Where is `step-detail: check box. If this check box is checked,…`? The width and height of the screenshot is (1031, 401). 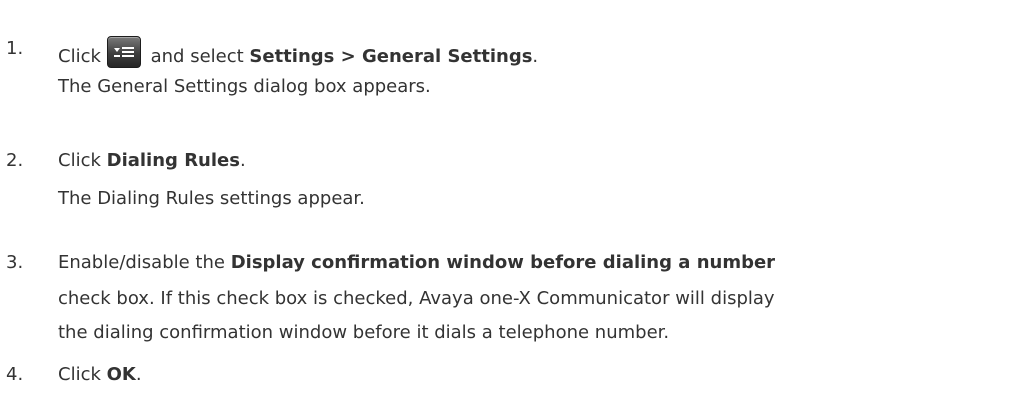 step-detail: check box. If this check box is checked,… is located at coordinates (416, 298).